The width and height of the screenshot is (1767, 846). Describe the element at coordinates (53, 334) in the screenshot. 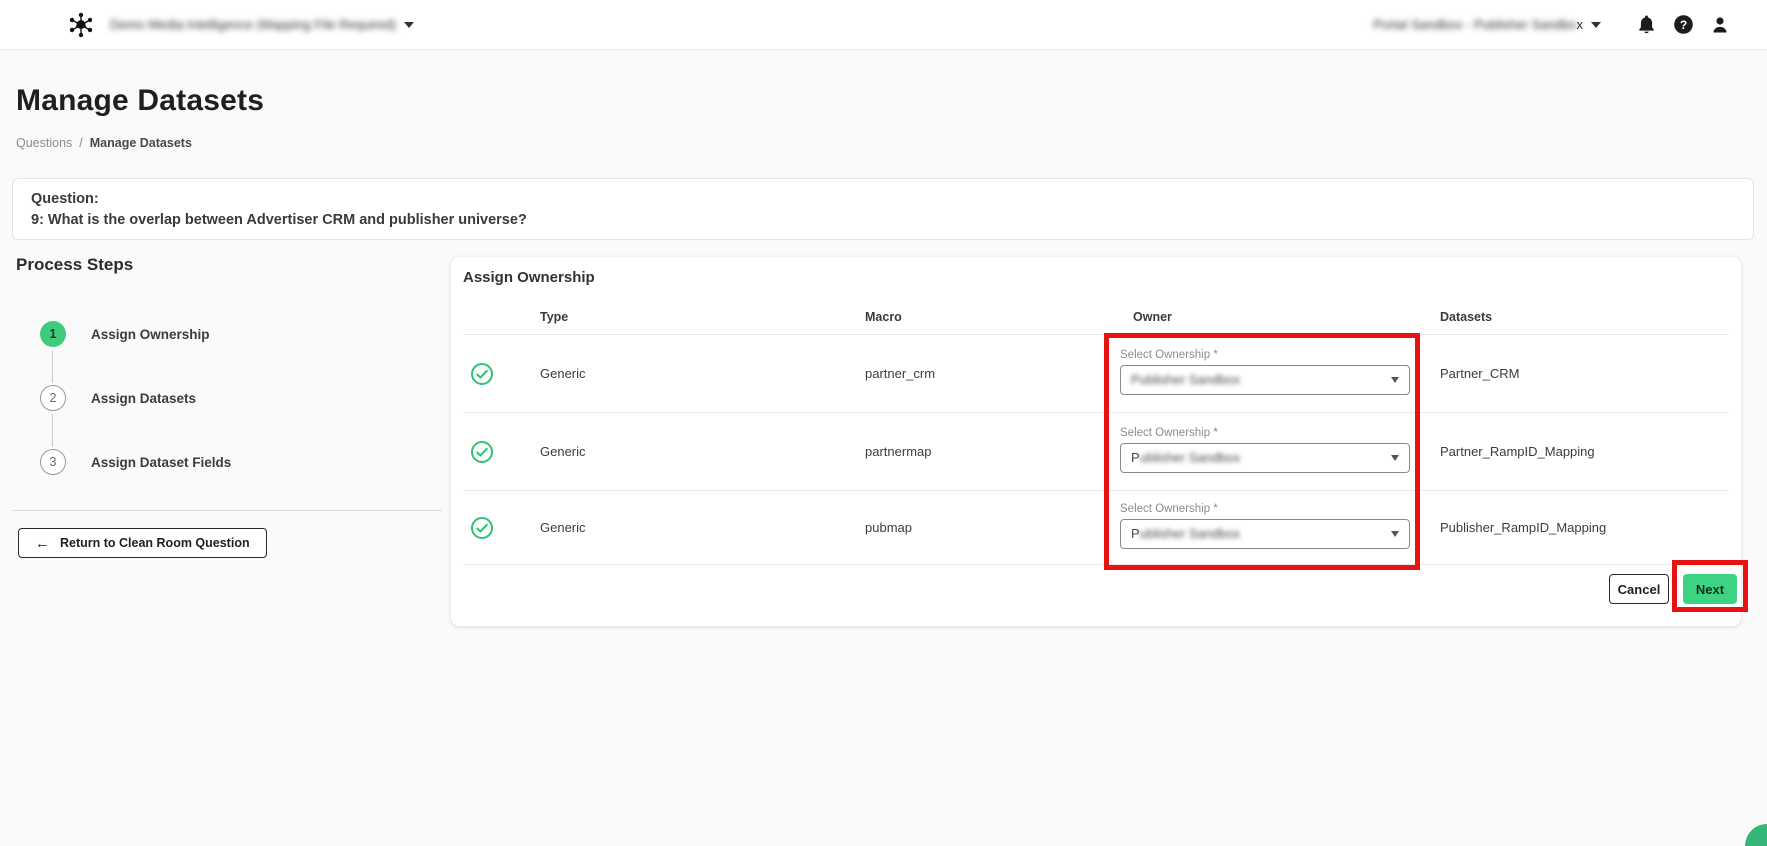

I see `step-1-circle: 1` at that location.